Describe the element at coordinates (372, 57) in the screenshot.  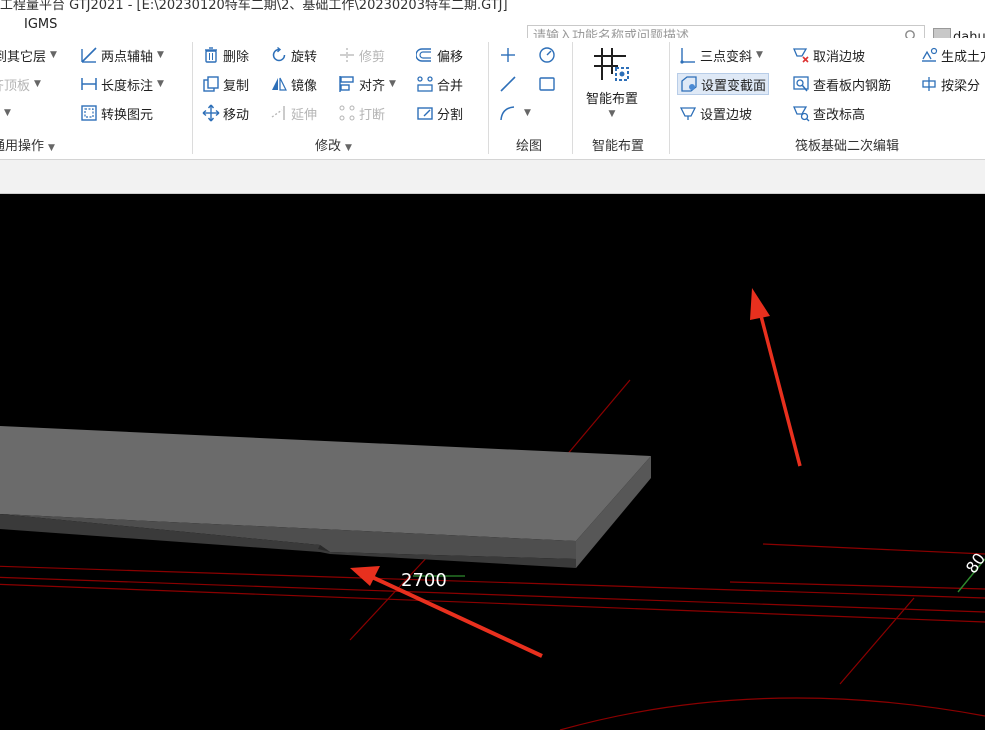
I see `trim-label: 修剪` at that location.